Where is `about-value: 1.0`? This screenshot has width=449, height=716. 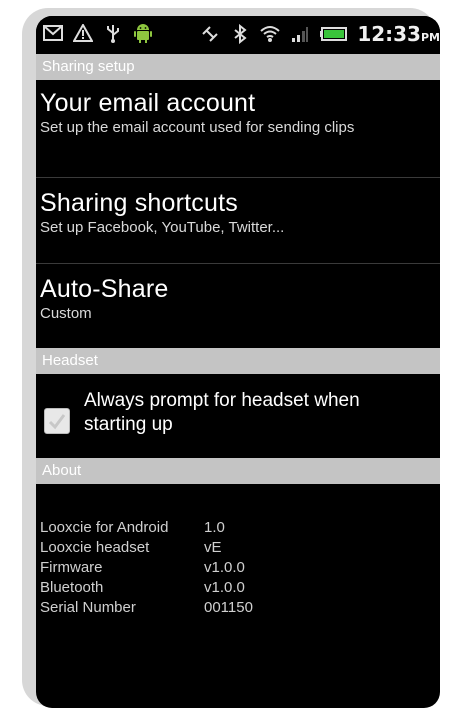 about-value: 1.0 is located at coordinates (214, 527).